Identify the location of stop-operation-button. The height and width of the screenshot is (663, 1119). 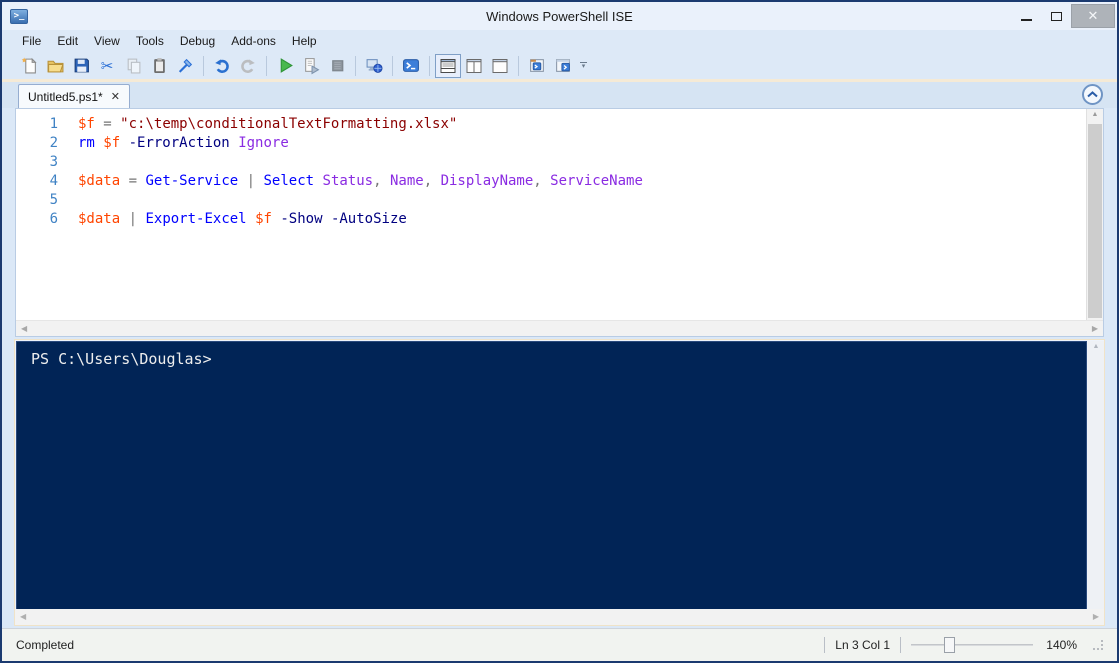
(337, 66).